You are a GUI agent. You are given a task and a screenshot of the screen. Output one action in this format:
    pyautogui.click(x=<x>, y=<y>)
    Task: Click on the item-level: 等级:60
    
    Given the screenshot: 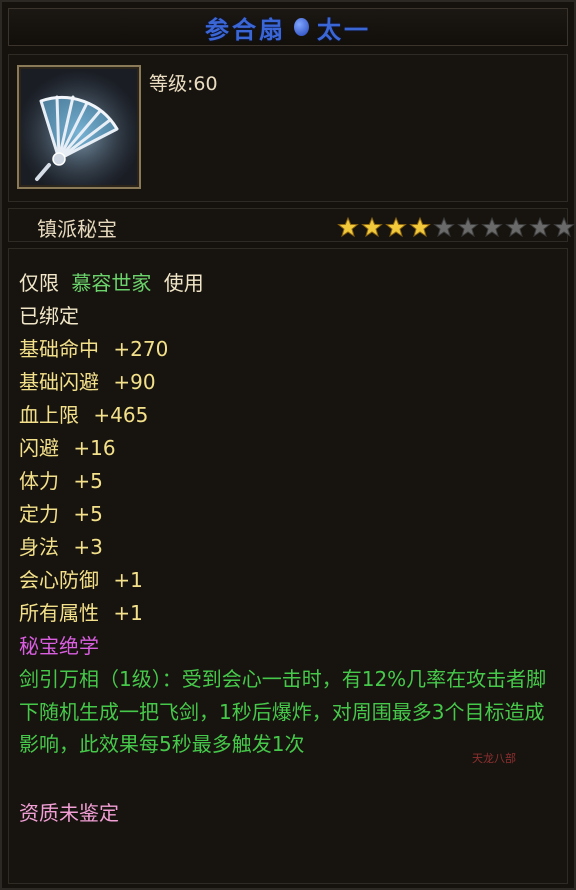 What is the action you would take?
    pyautogui.click(x=183, y=84)
    